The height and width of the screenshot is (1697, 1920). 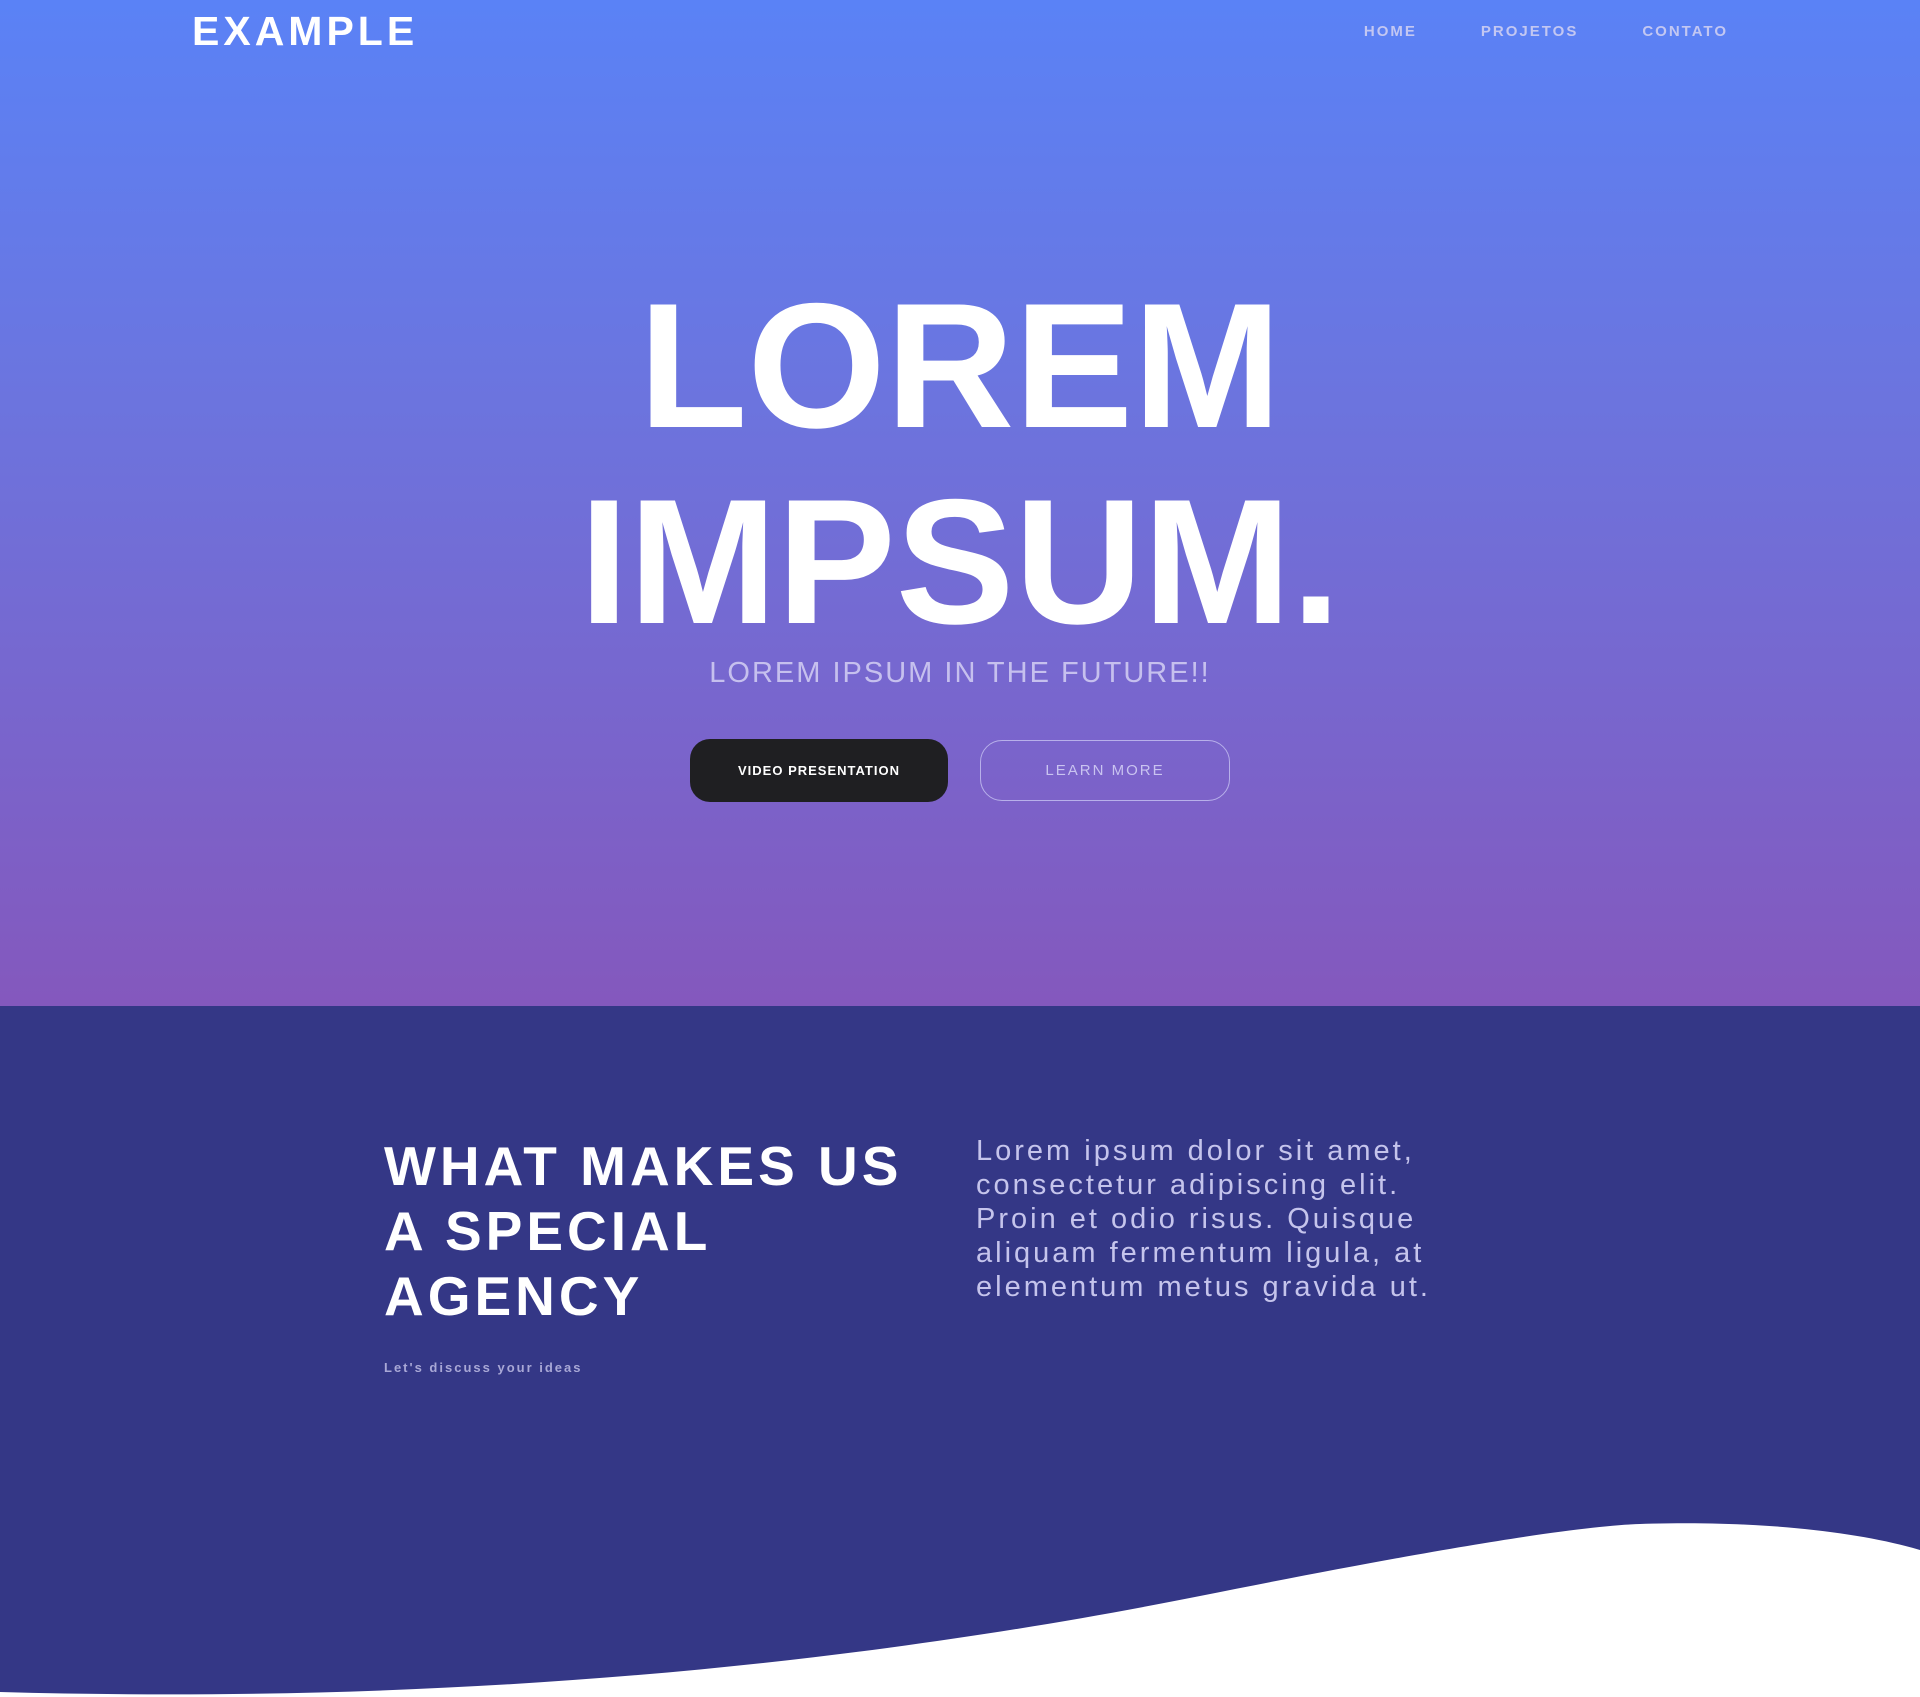 What do you see at coordinates (1529, 32) in the screenshot?
I see `nav-link-projetos: PROJETOS` at bounding box center [1529, 32].